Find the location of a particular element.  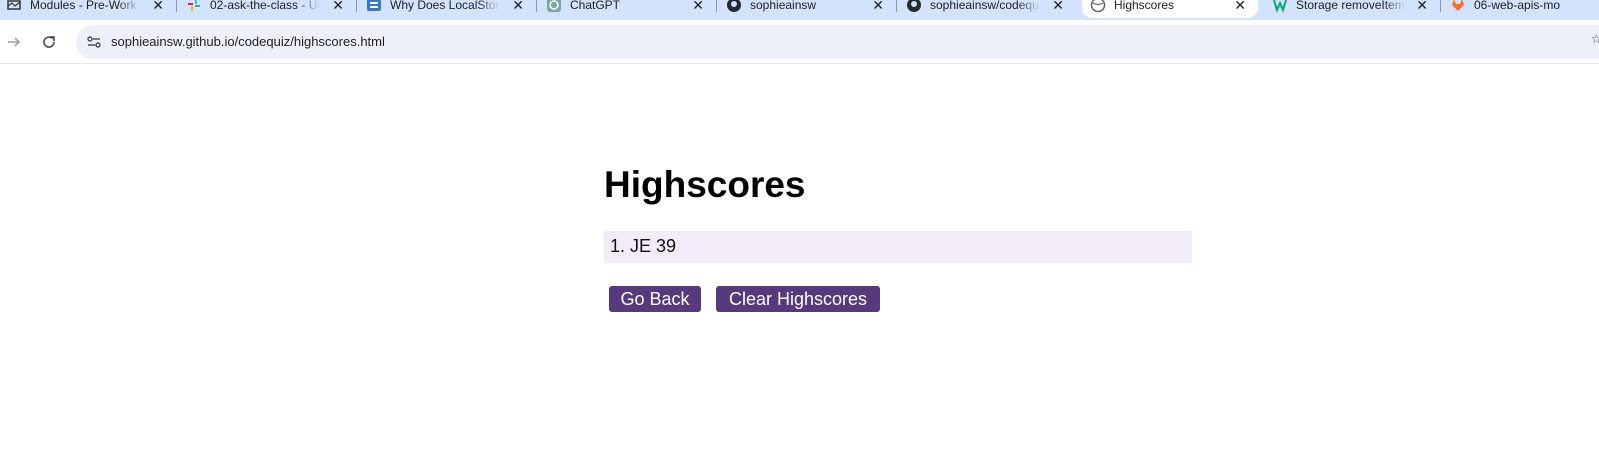

tab-ask-the-class: 02-ask-the-class - UC ✕ is located at coordinates (268, 9).